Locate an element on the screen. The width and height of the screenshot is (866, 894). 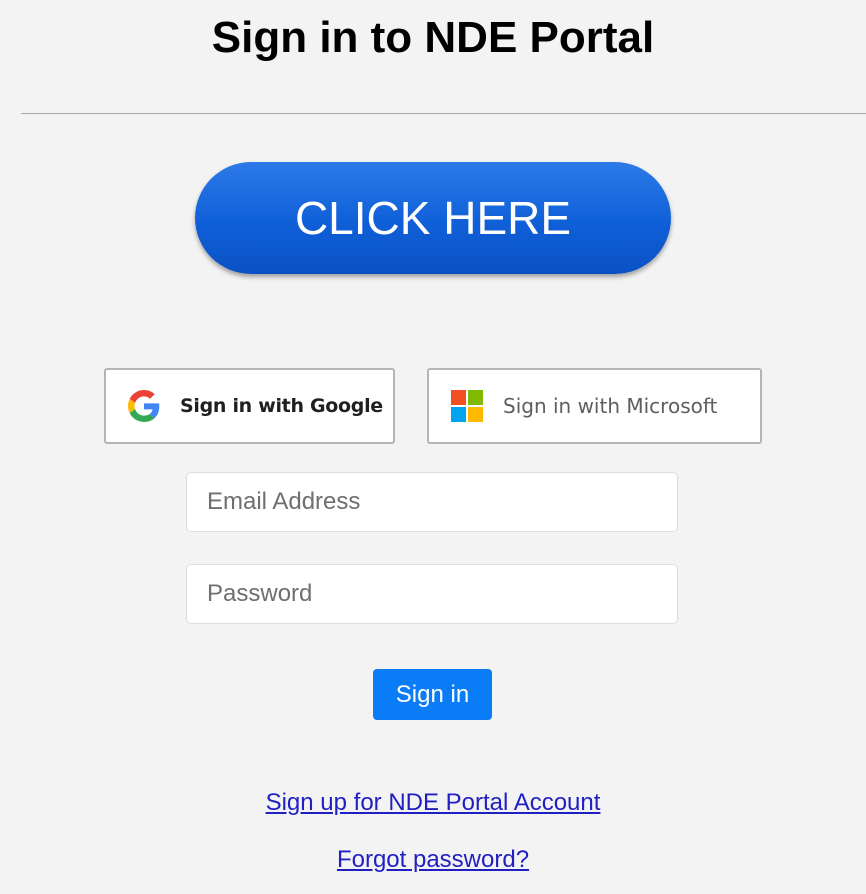
signup-link: Sign up for NDE Portal Account is located at coordinates (433, 802).